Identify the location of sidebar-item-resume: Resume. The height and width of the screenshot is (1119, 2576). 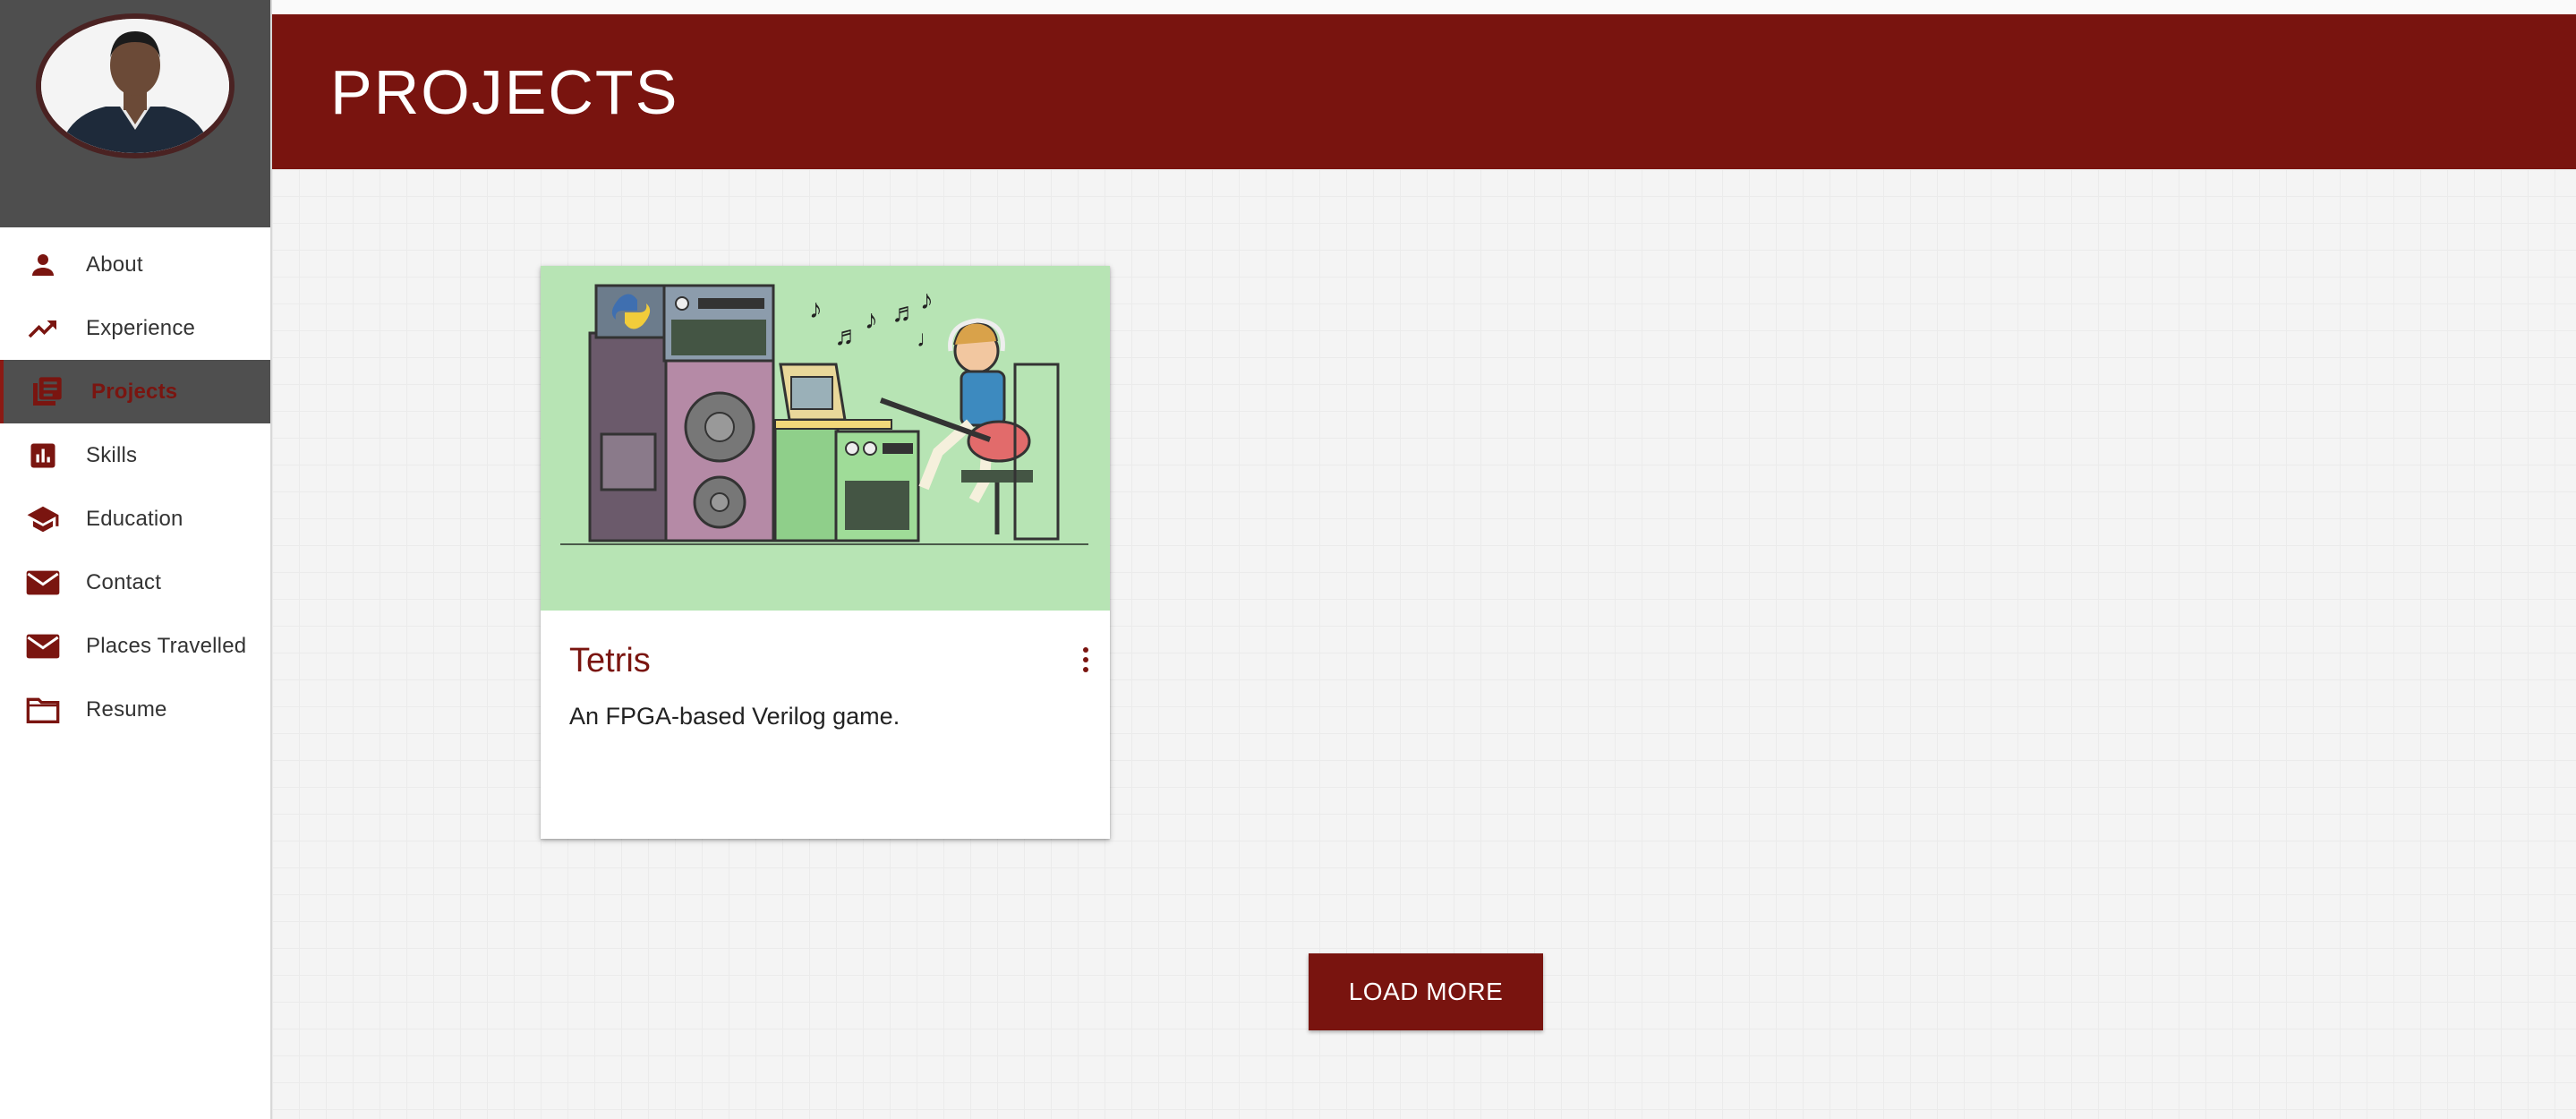
(135, 709).